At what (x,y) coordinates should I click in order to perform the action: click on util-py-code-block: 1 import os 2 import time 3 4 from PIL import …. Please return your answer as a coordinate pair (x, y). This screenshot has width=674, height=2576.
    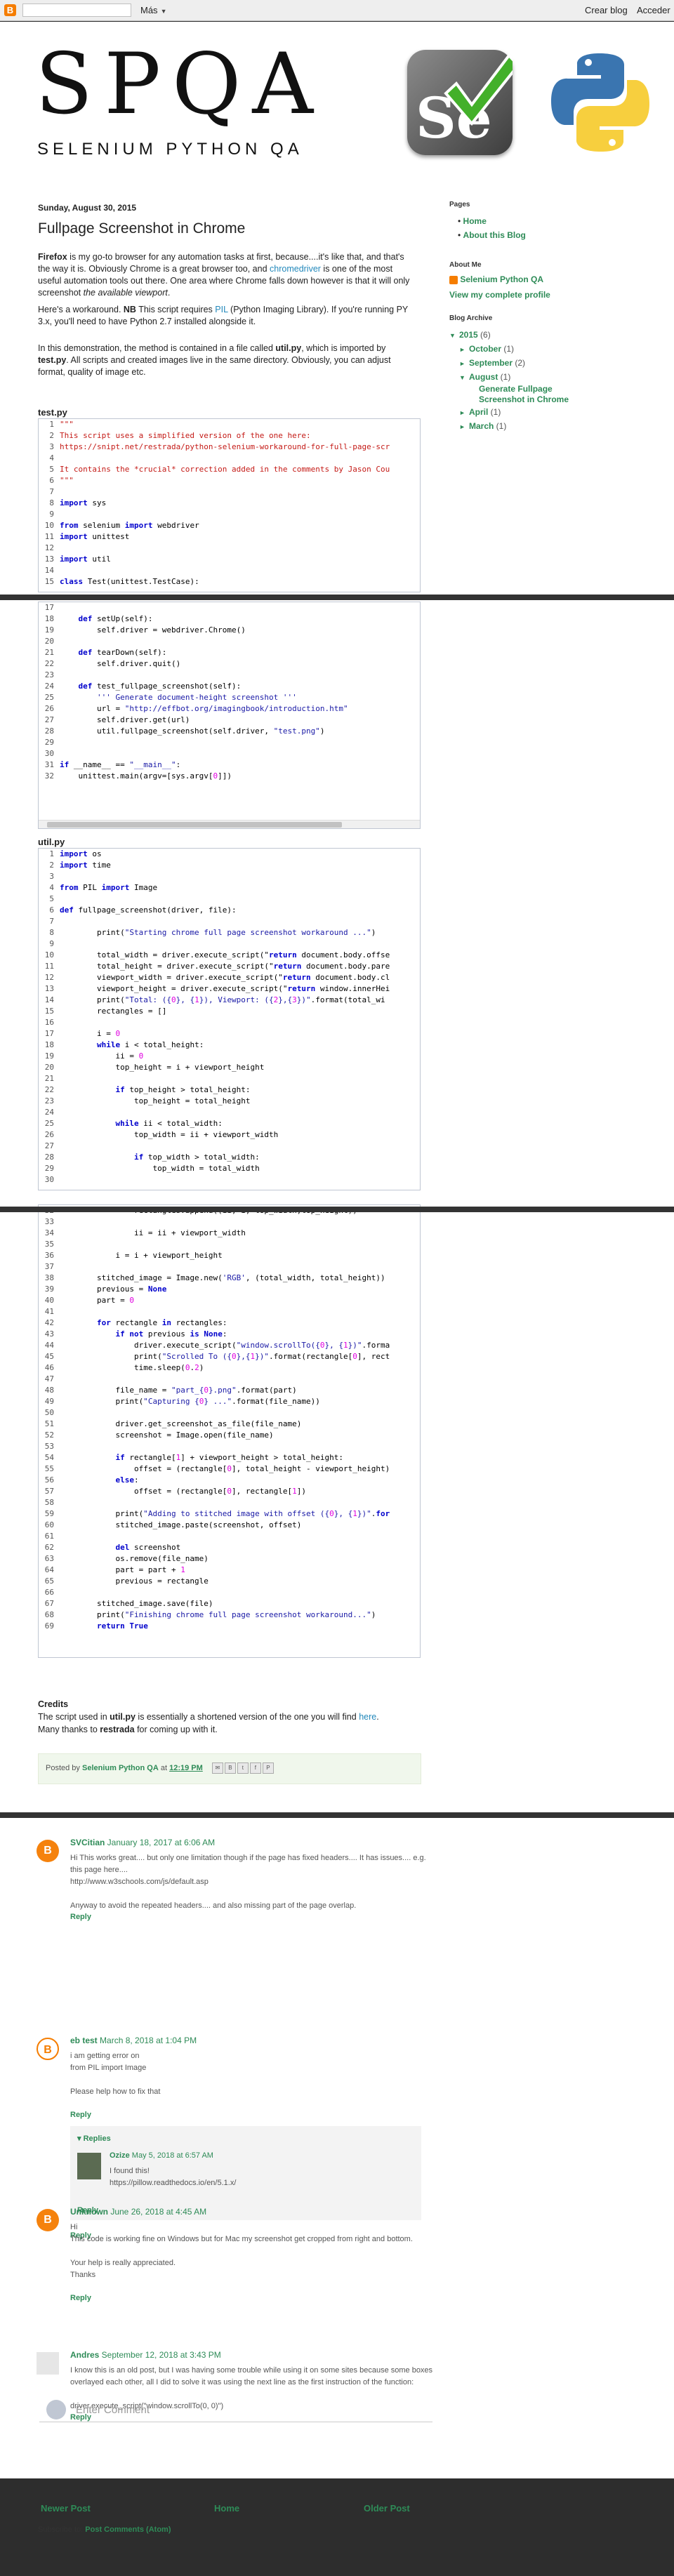
    Looking at the image, I should click on (229, 1019).